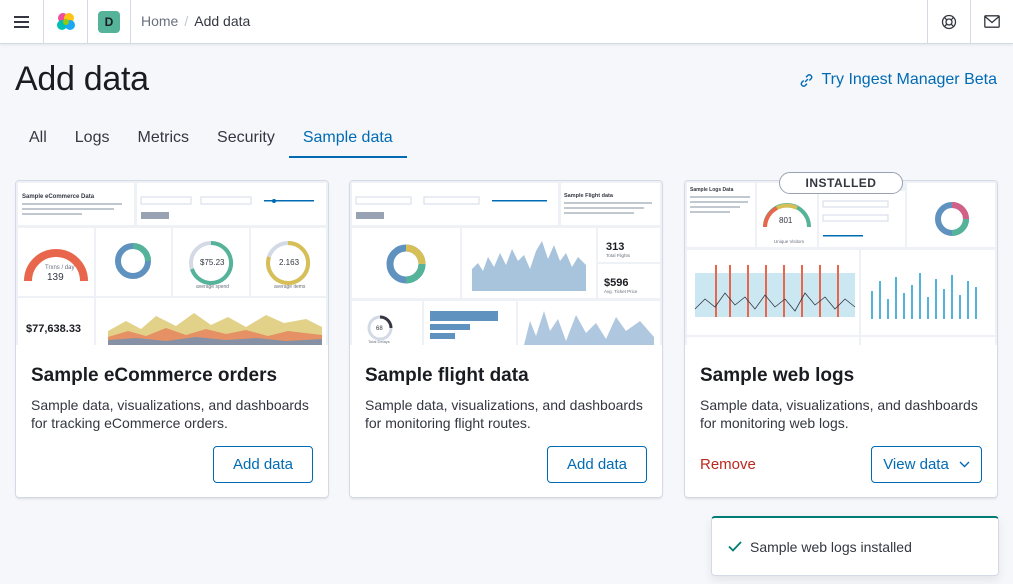 The image size is (1013, 584). I want to click on view-data-button-weblogs: View data, so click(926, 464).